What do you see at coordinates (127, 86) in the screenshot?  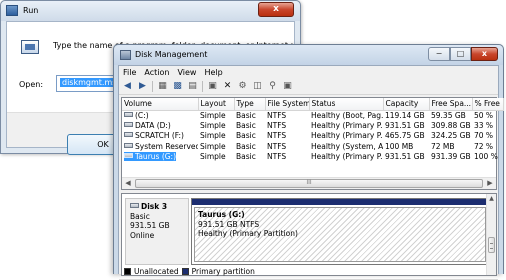 I see `back-arrow-icon: ◀` at bounding box center [127, 86].